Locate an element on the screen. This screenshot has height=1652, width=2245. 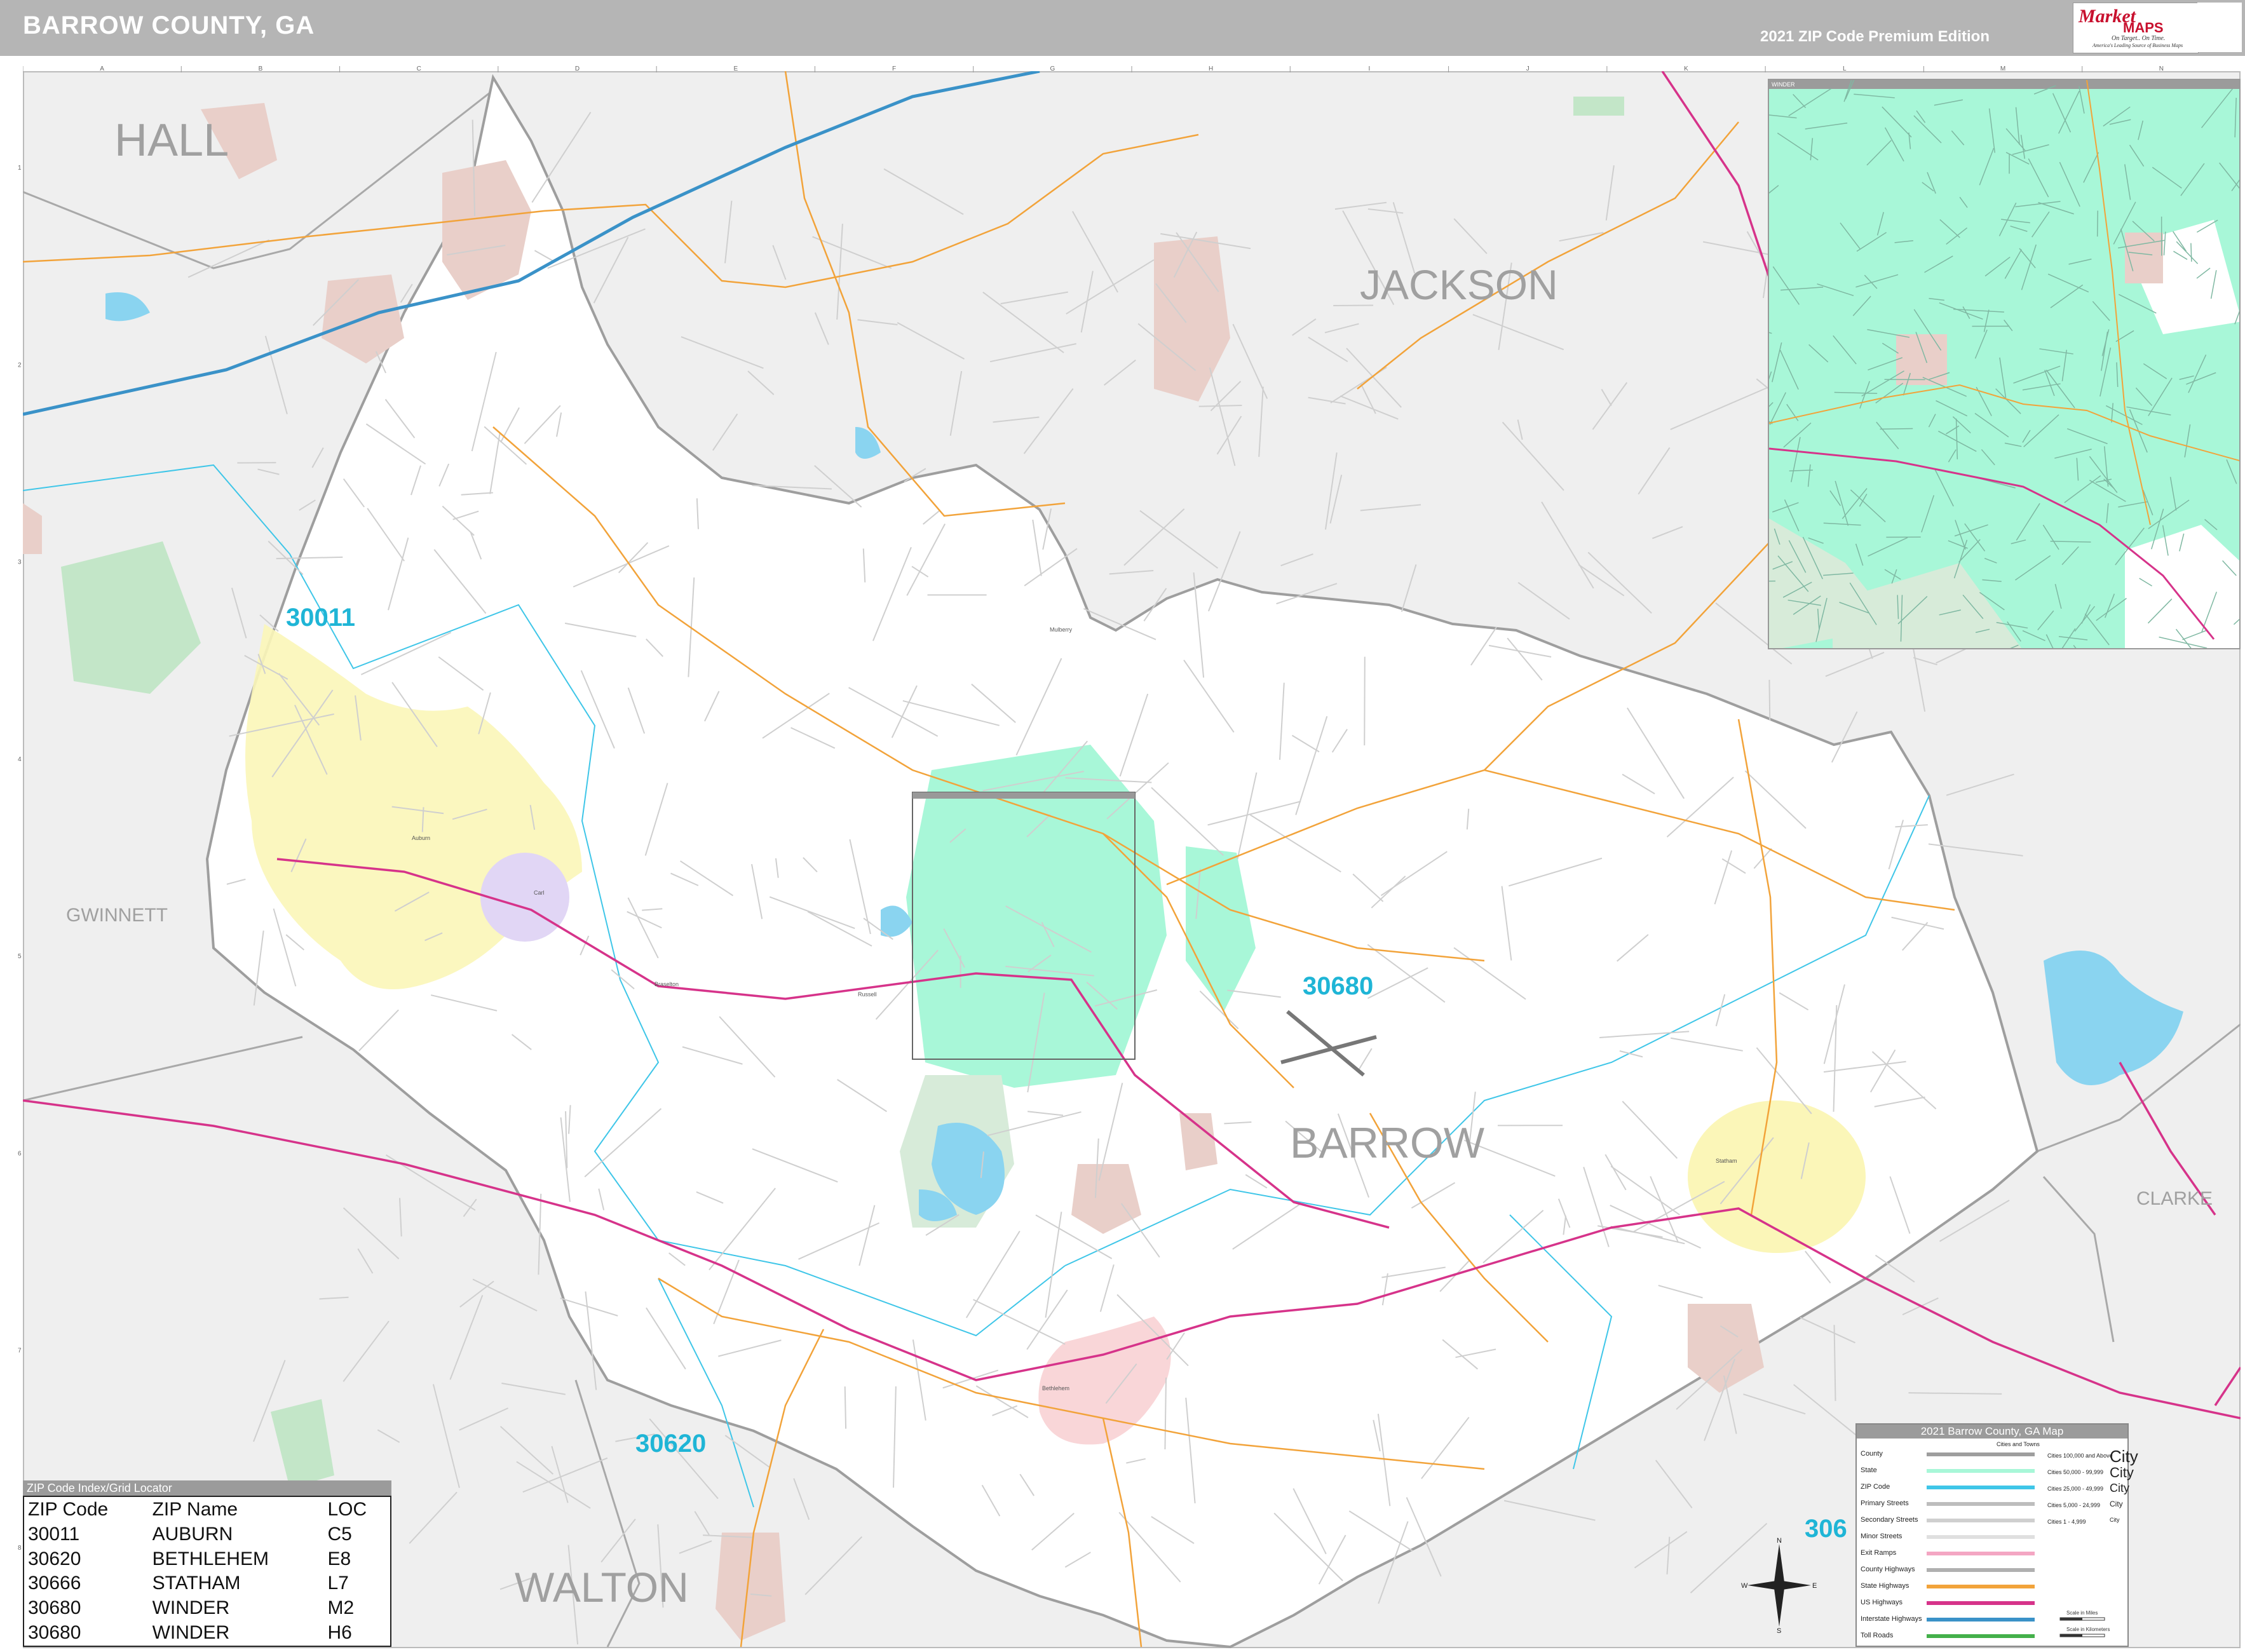
place-auburn: Auburn is located at coordinates (421, 838).